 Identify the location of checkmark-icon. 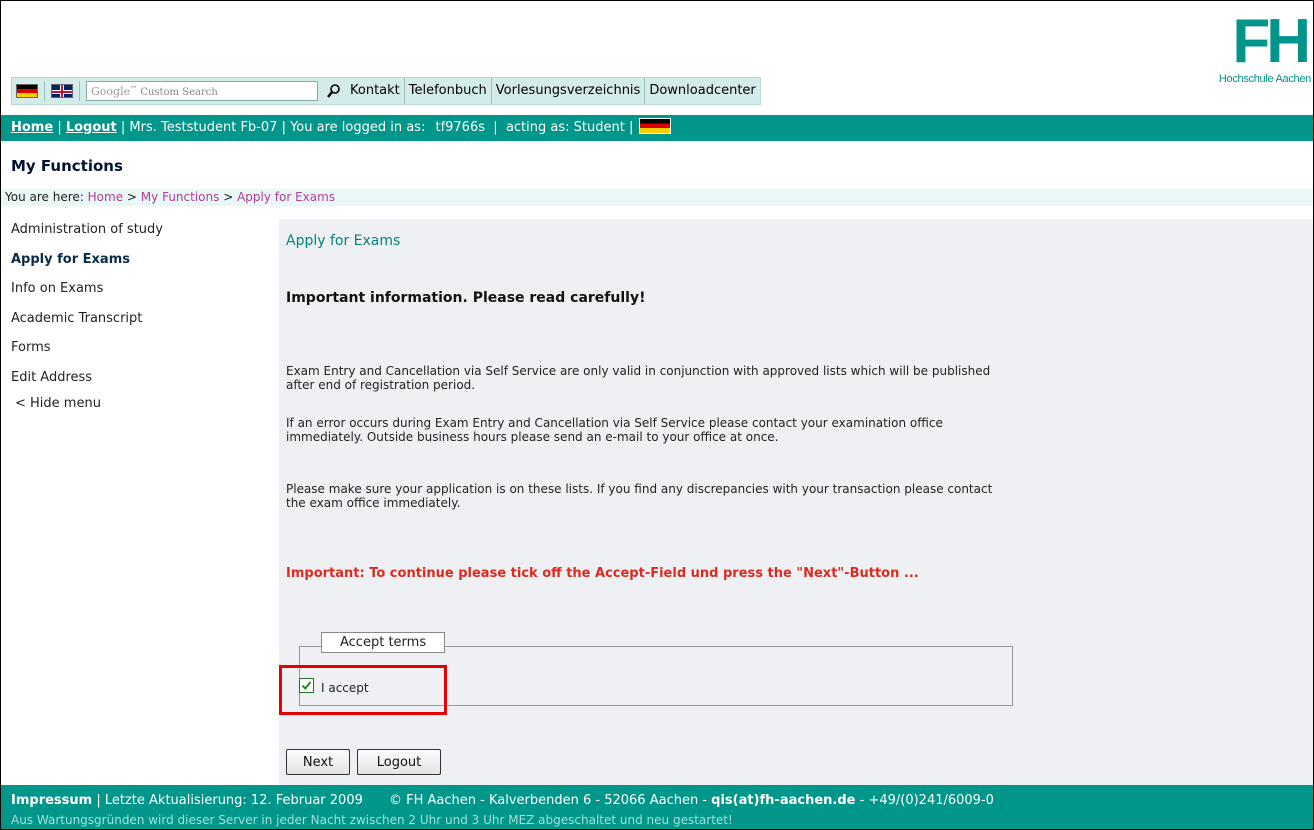
(306, 686).